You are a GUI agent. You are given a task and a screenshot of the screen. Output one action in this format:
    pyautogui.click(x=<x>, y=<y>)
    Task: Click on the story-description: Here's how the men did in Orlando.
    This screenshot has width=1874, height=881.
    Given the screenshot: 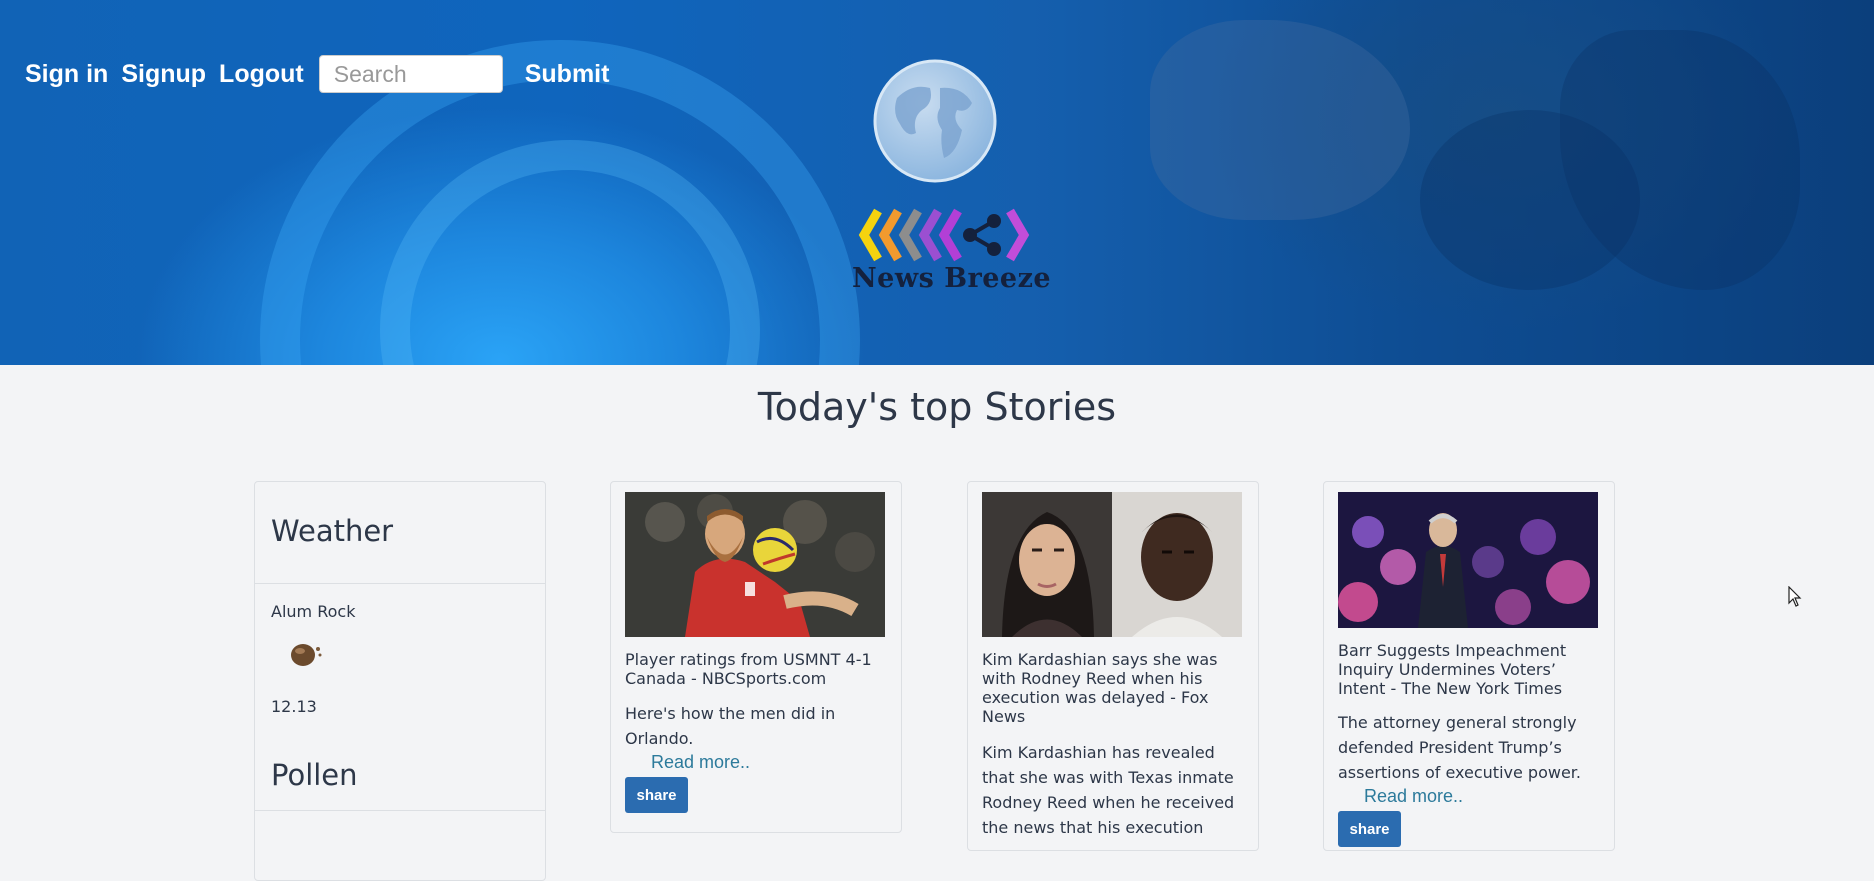 What is the action you would take?
    pyautogui.click(x=730, y=726)
    